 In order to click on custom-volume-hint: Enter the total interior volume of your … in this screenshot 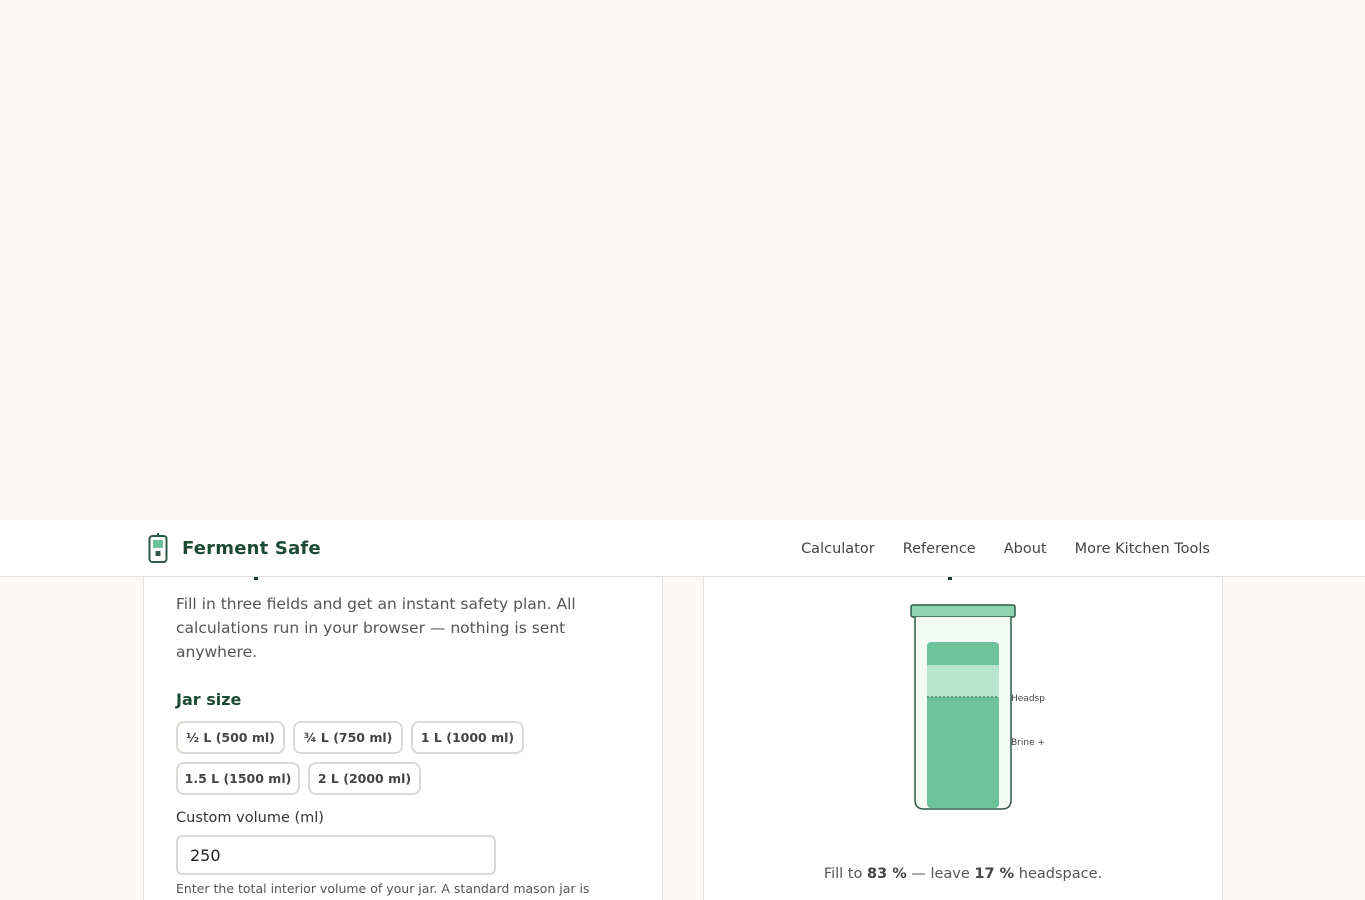, I will do `click(383, 888)`.